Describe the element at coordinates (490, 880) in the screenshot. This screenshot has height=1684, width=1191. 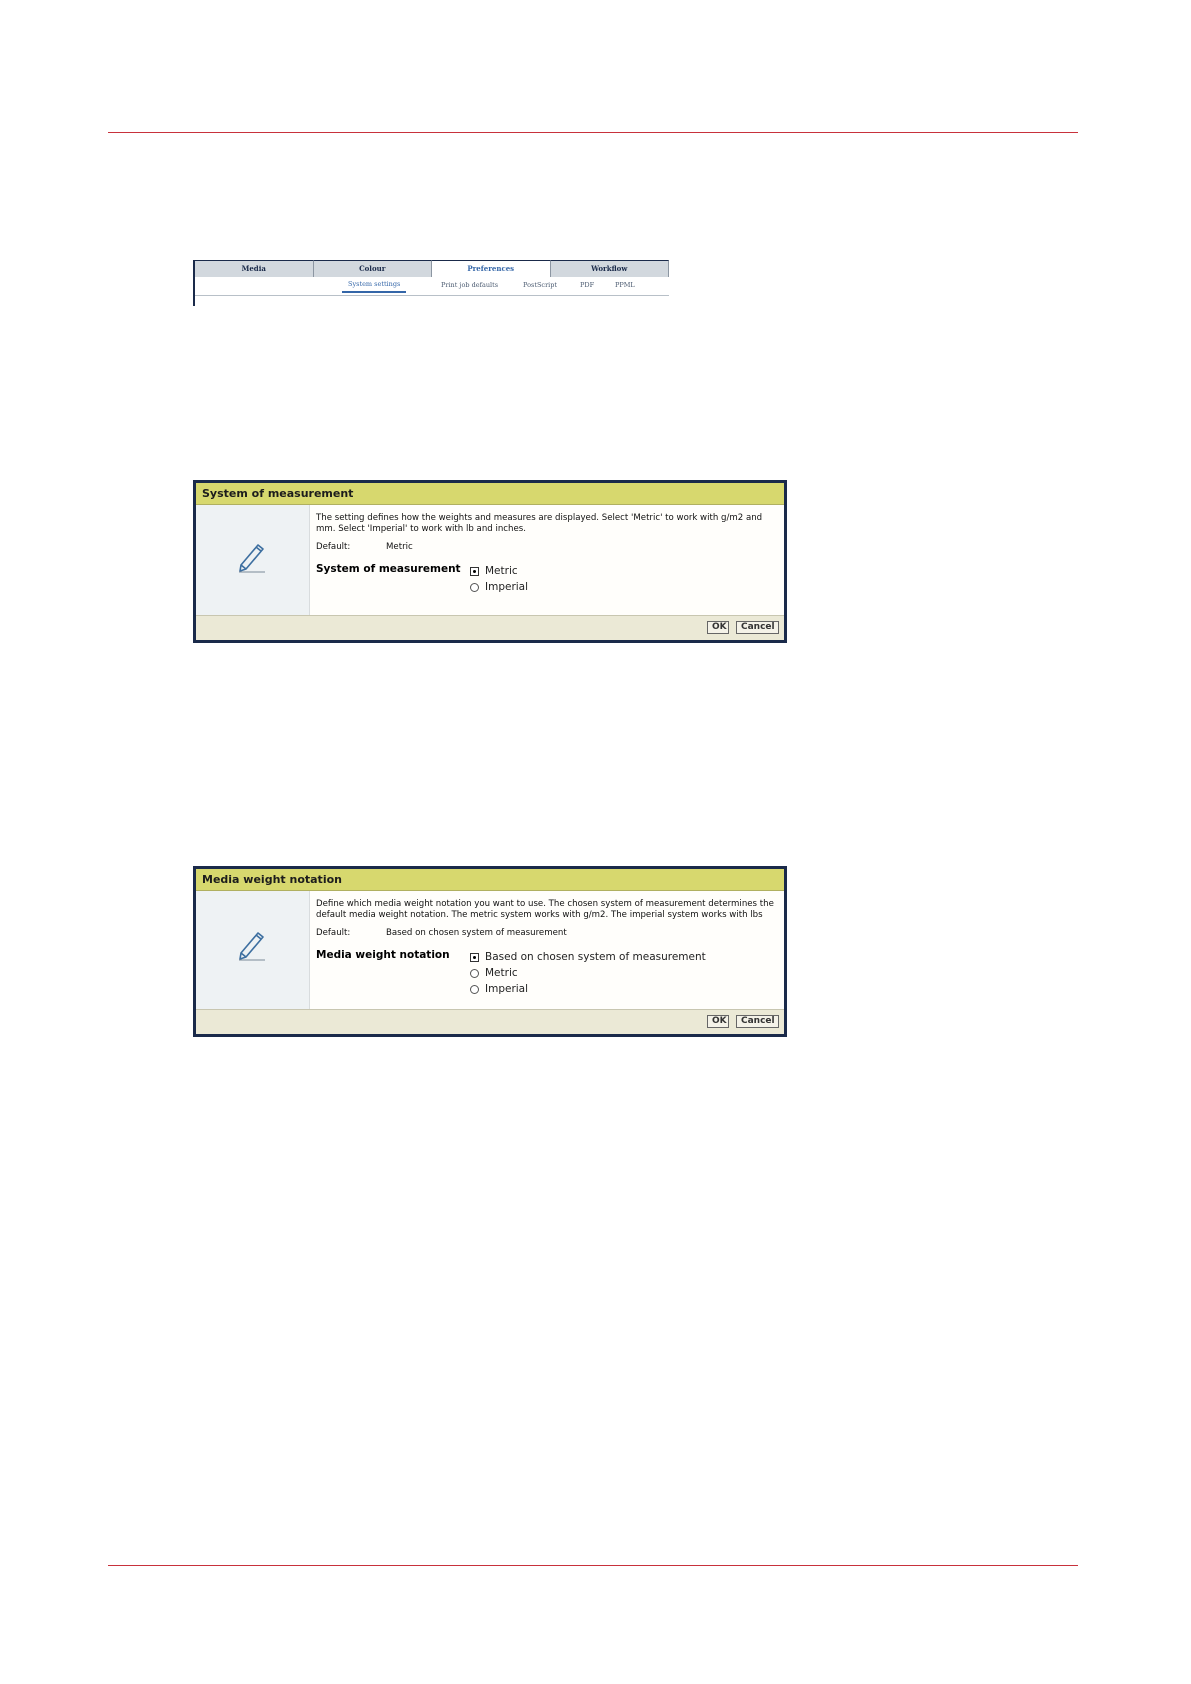
I see `dialog-title: Media weight notation` at that location.